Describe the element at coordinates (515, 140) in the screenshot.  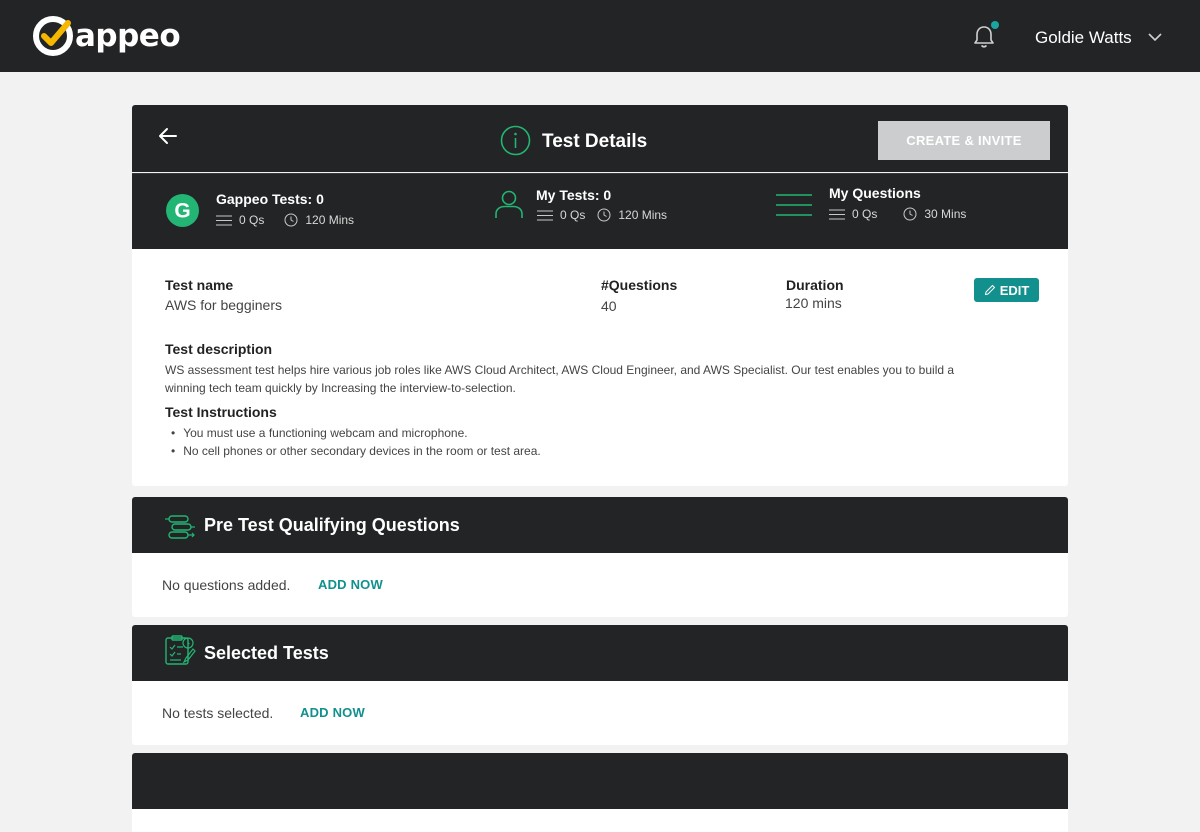
I see `info-icon` at that location.